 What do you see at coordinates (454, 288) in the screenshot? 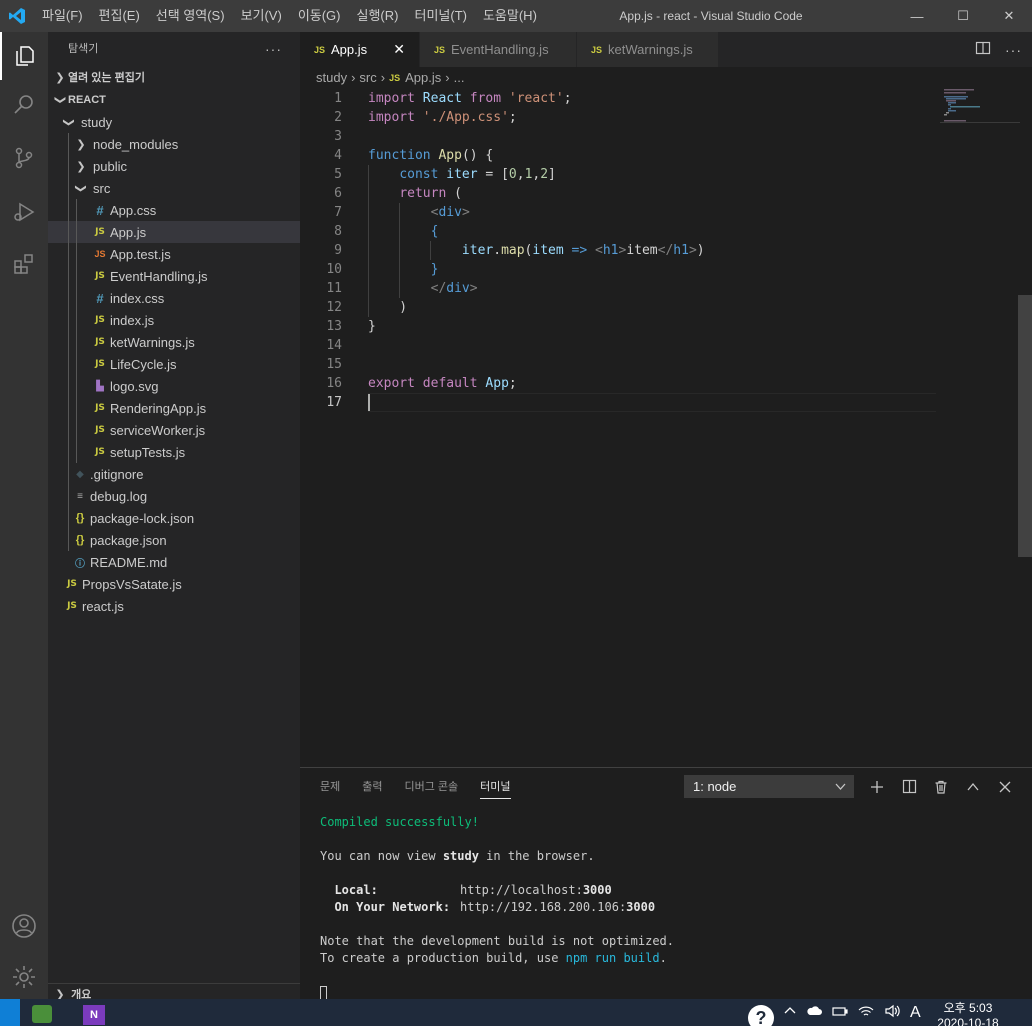
I see `code-line: </div>` at bounding box center [454, 288].